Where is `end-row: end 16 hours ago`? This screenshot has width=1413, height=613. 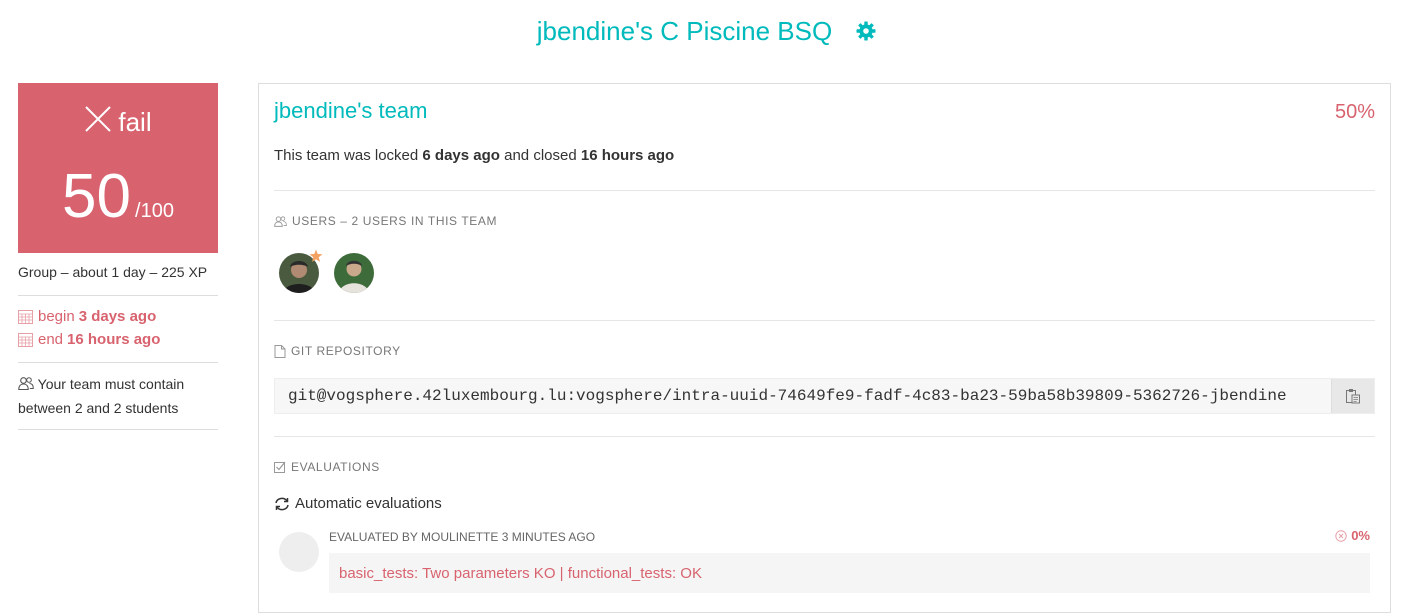 end-row: end 16 hours ago is located at coordinates (89, 339).